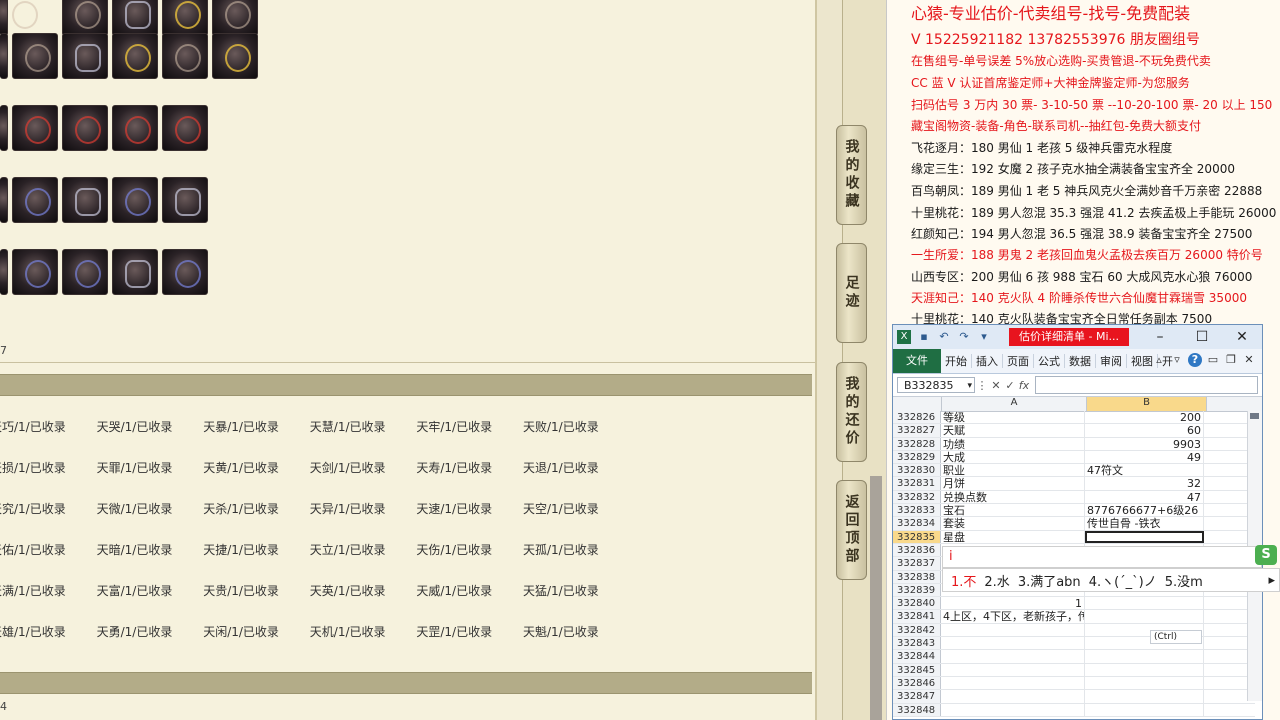 Image resolution: width=1280 pixels, height=720 pixels. Describe the element at coordinates (917, 643) in the screenshot. I see `row-number: 332843` at that location.